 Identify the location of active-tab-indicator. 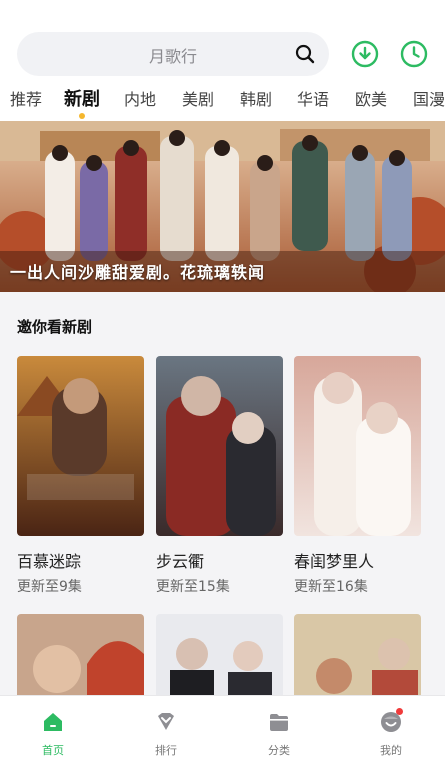
(82, 116).